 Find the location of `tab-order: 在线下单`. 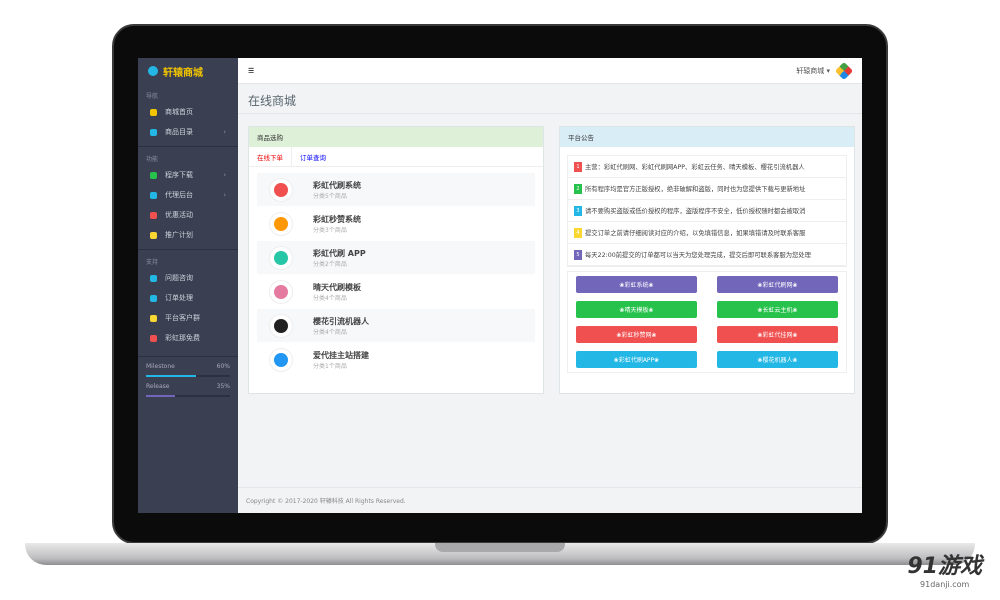

tab-order: 在线下单 is located at coordinates (270, 156).